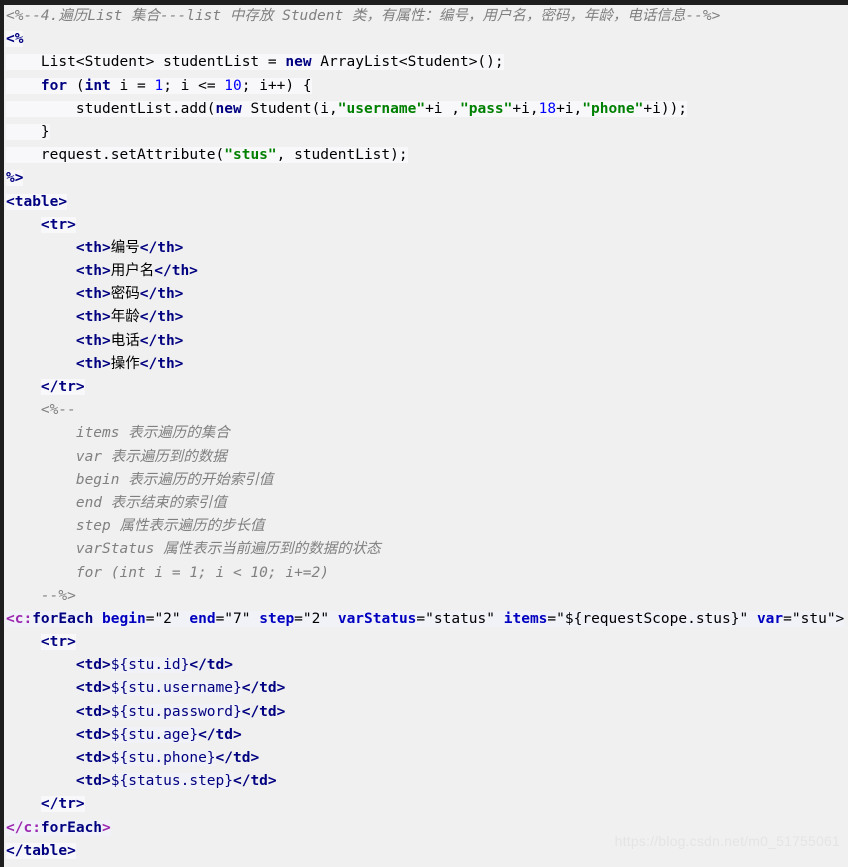 This screenshot has width=848, height=867. I want to click on foreach-tag-name: forEach, so click(63, 618).